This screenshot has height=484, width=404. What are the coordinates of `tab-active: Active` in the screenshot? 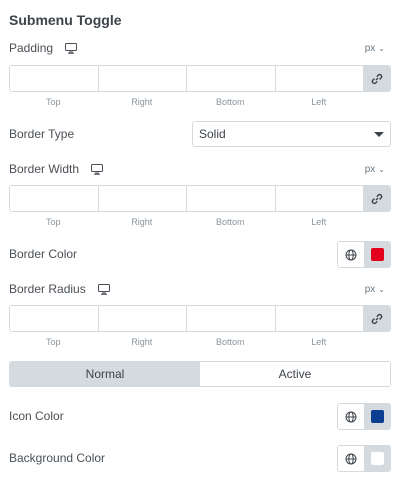 It's located at (295, 374).